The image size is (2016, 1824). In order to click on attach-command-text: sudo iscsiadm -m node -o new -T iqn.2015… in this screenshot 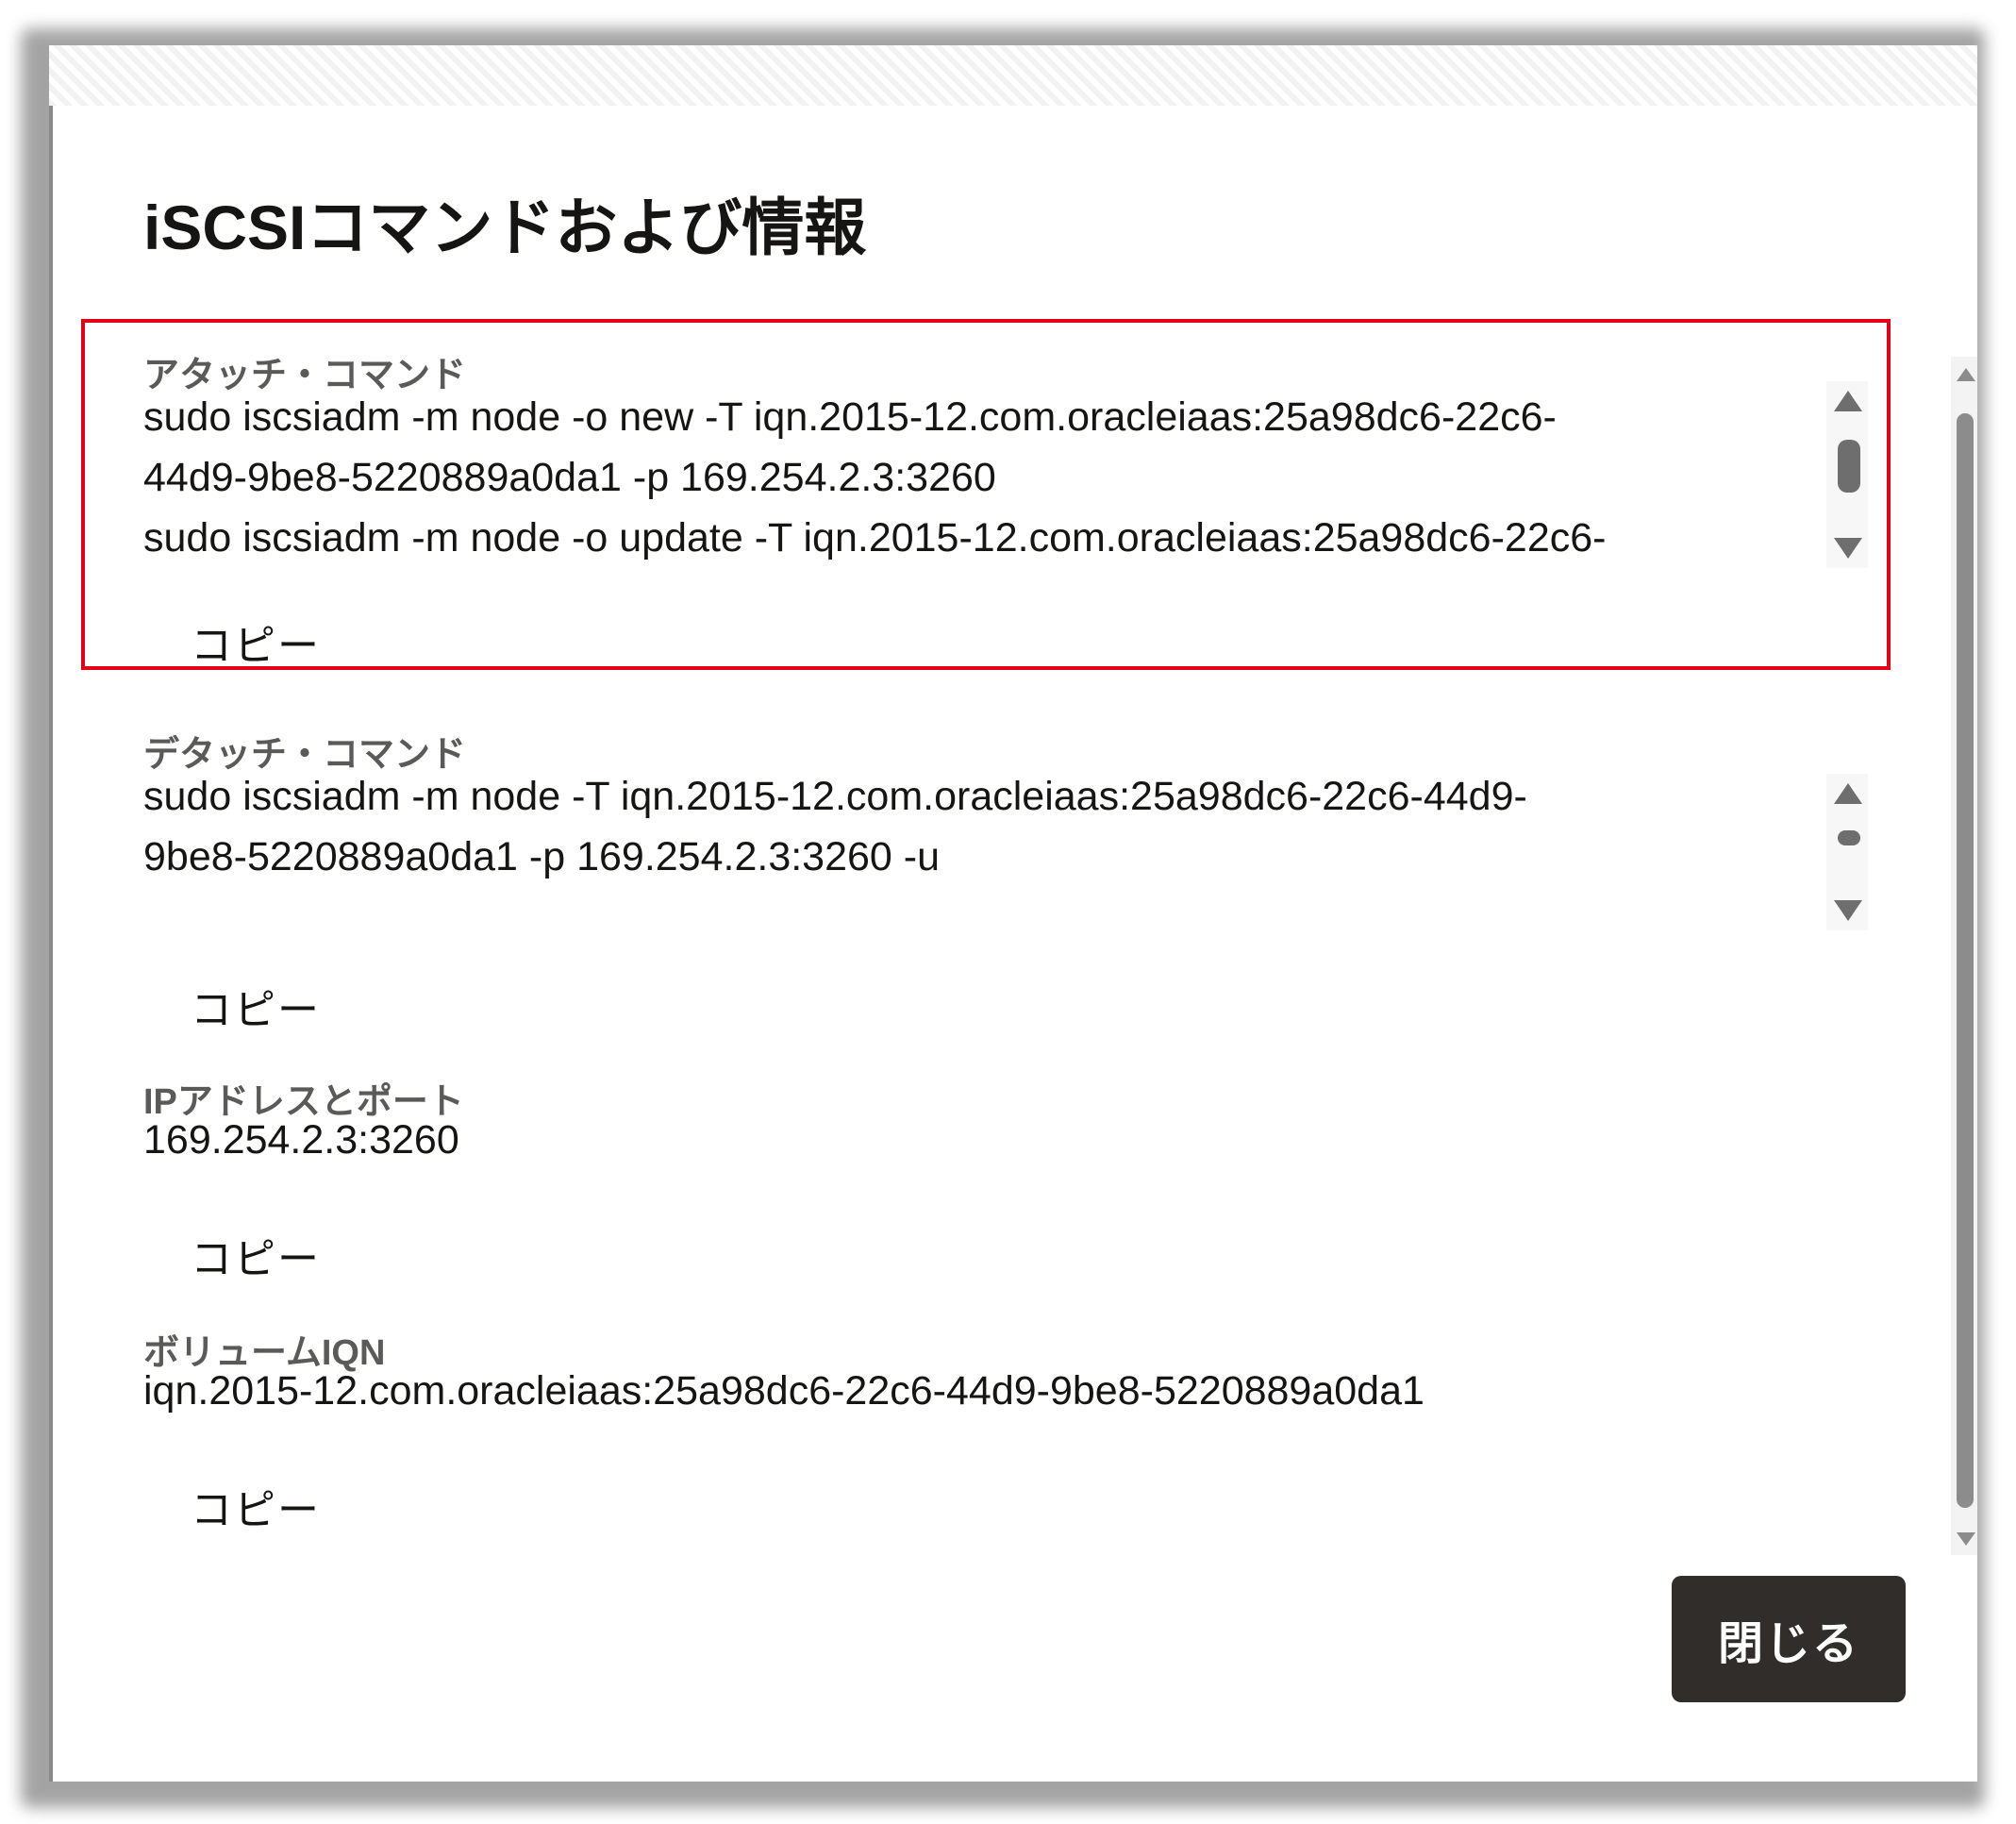, I will do `click(1020, 481)`.